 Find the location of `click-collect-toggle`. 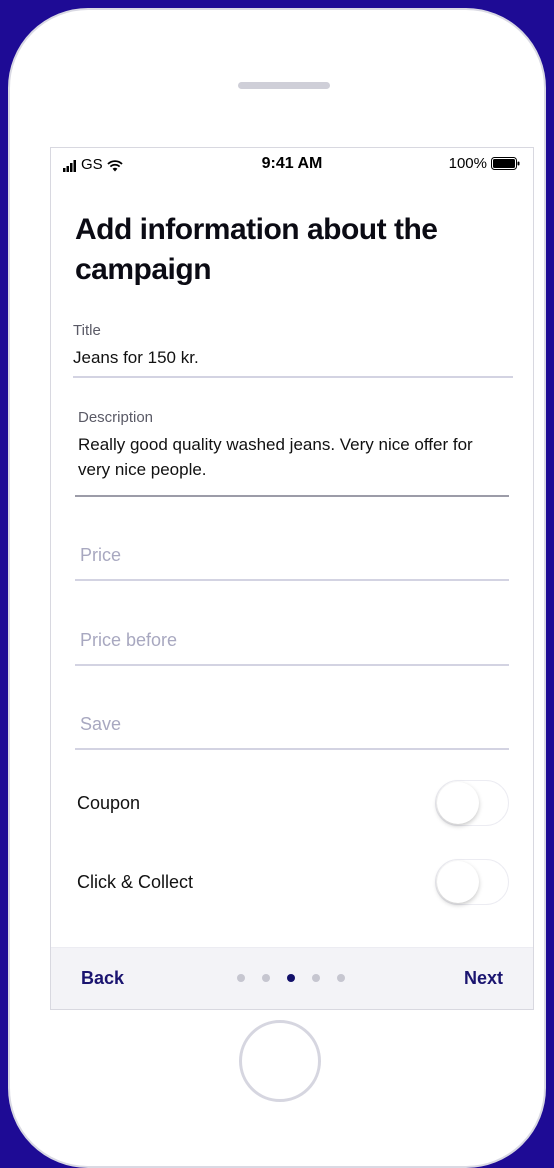

click-collect-toggle is located at coordinates (472, 882).